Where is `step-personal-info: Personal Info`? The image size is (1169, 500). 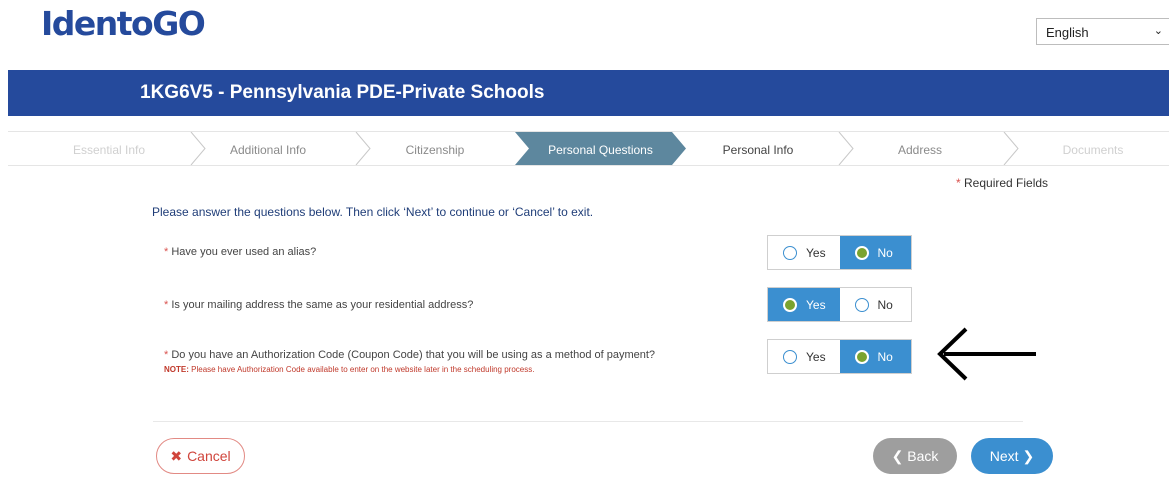 step-personal-info: Personal Info is located at coordinates (758, 148).